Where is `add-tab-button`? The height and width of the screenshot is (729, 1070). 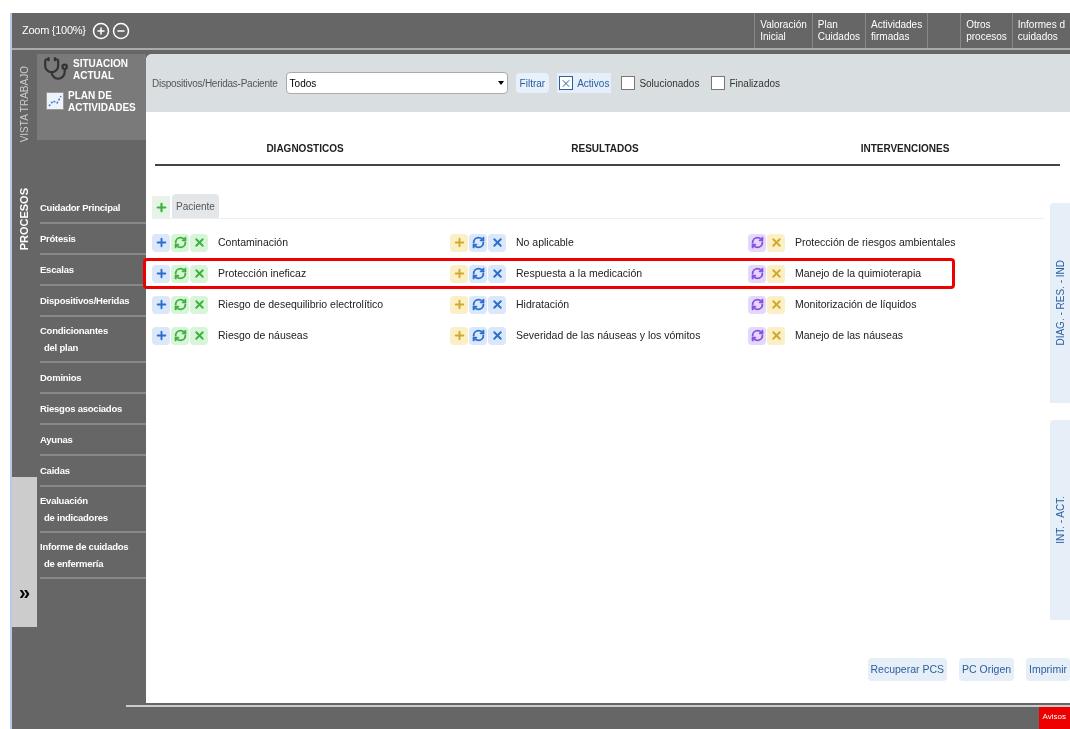
add-tab-button is located at coordinates (161, 207).